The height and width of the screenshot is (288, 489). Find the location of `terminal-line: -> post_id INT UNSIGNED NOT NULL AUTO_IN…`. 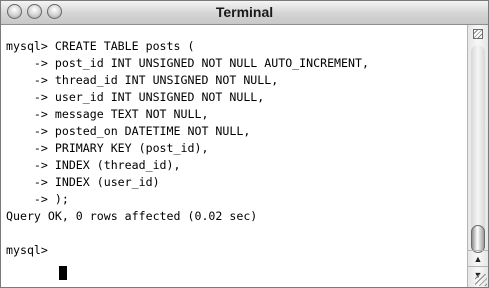

terminal-line: -> post_id INT UNSIGNED NOT NULL AUTO_IN… is located at coordinates (187, 63).